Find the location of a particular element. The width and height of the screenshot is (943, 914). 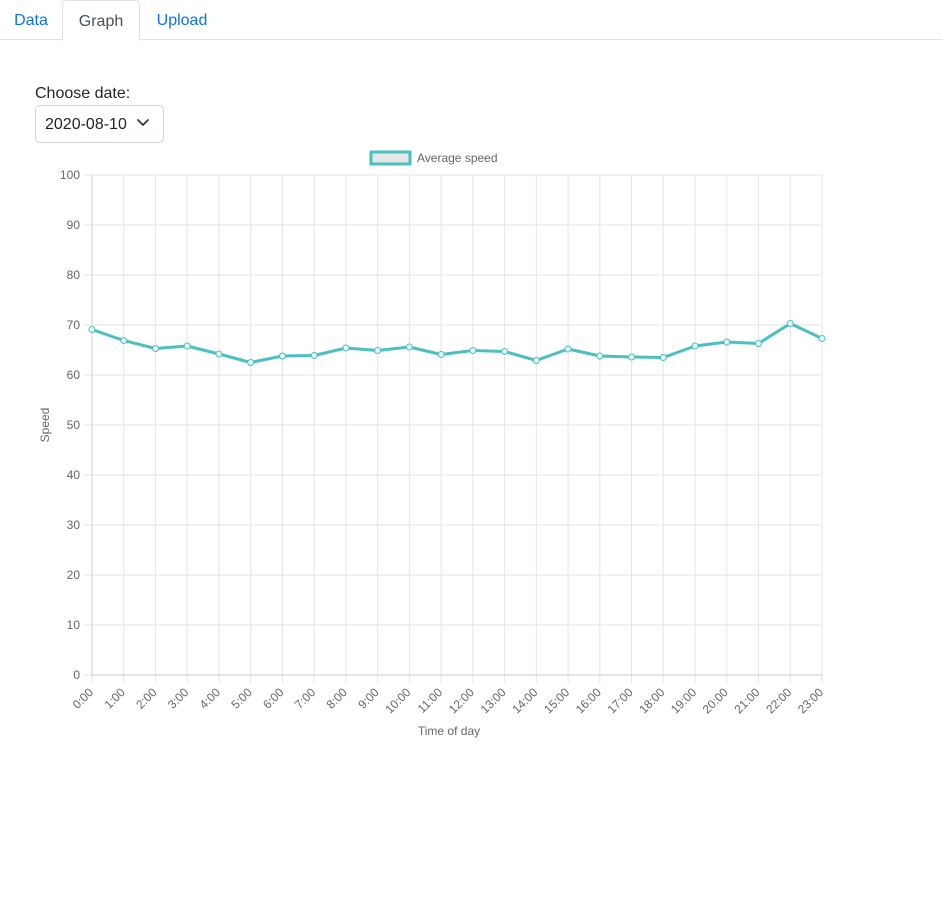

y-tick-label: 80 is located at coordinates (74, 275).